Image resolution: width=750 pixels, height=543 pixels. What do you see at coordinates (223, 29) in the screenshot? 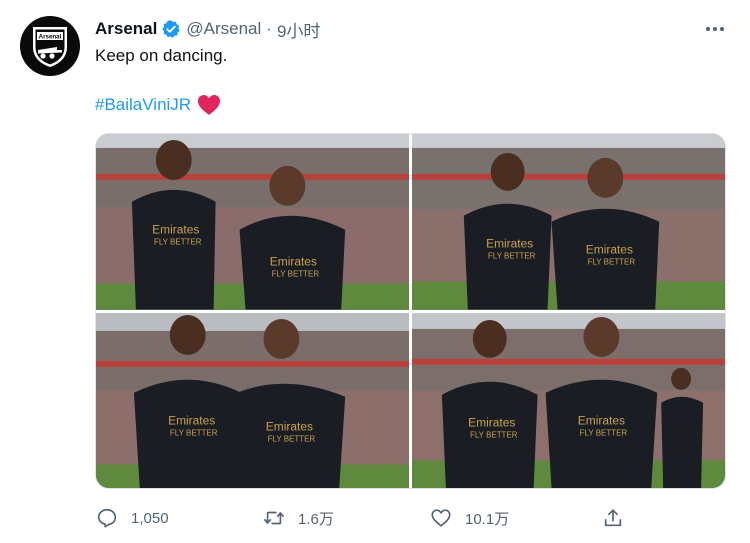
I see `author-handle: @Arsenal` at bounding box center [223, 29].